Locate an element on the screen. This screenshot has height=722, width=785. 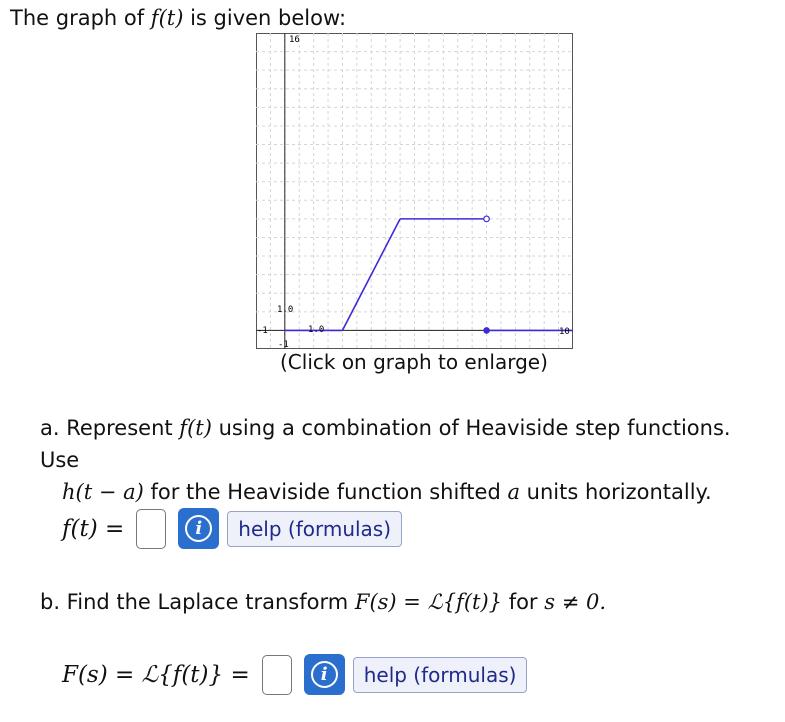
open-endpoint is located at coordinates (486, 219).